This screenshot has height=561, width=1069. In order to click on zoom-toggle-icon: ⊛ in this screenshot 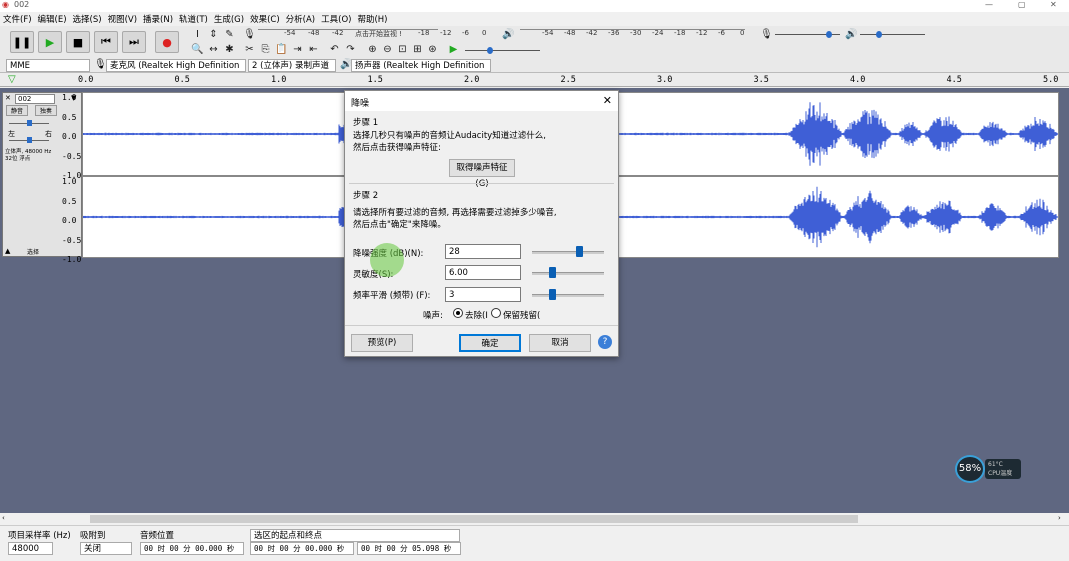, I will do `click(432, 49)`.